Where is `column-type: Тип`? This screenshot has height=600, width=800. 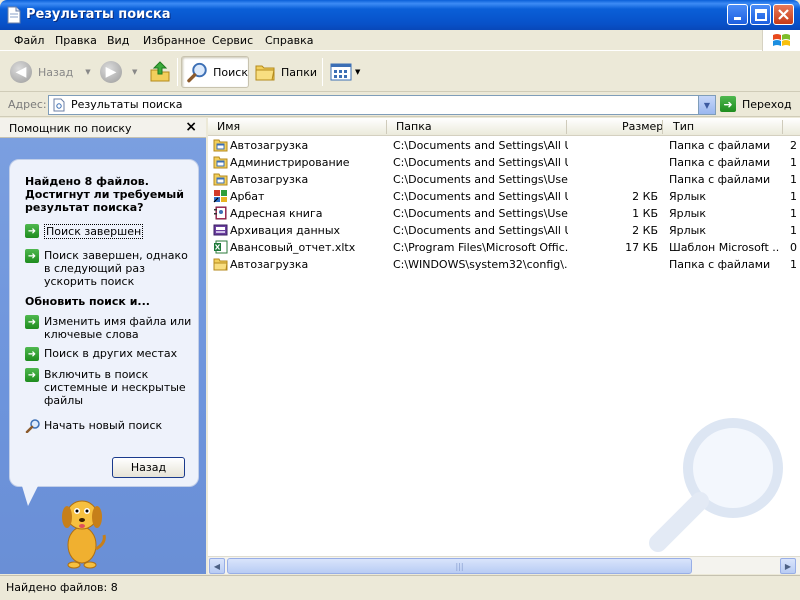 column-type: Тип is located at coordinates (683, 126).